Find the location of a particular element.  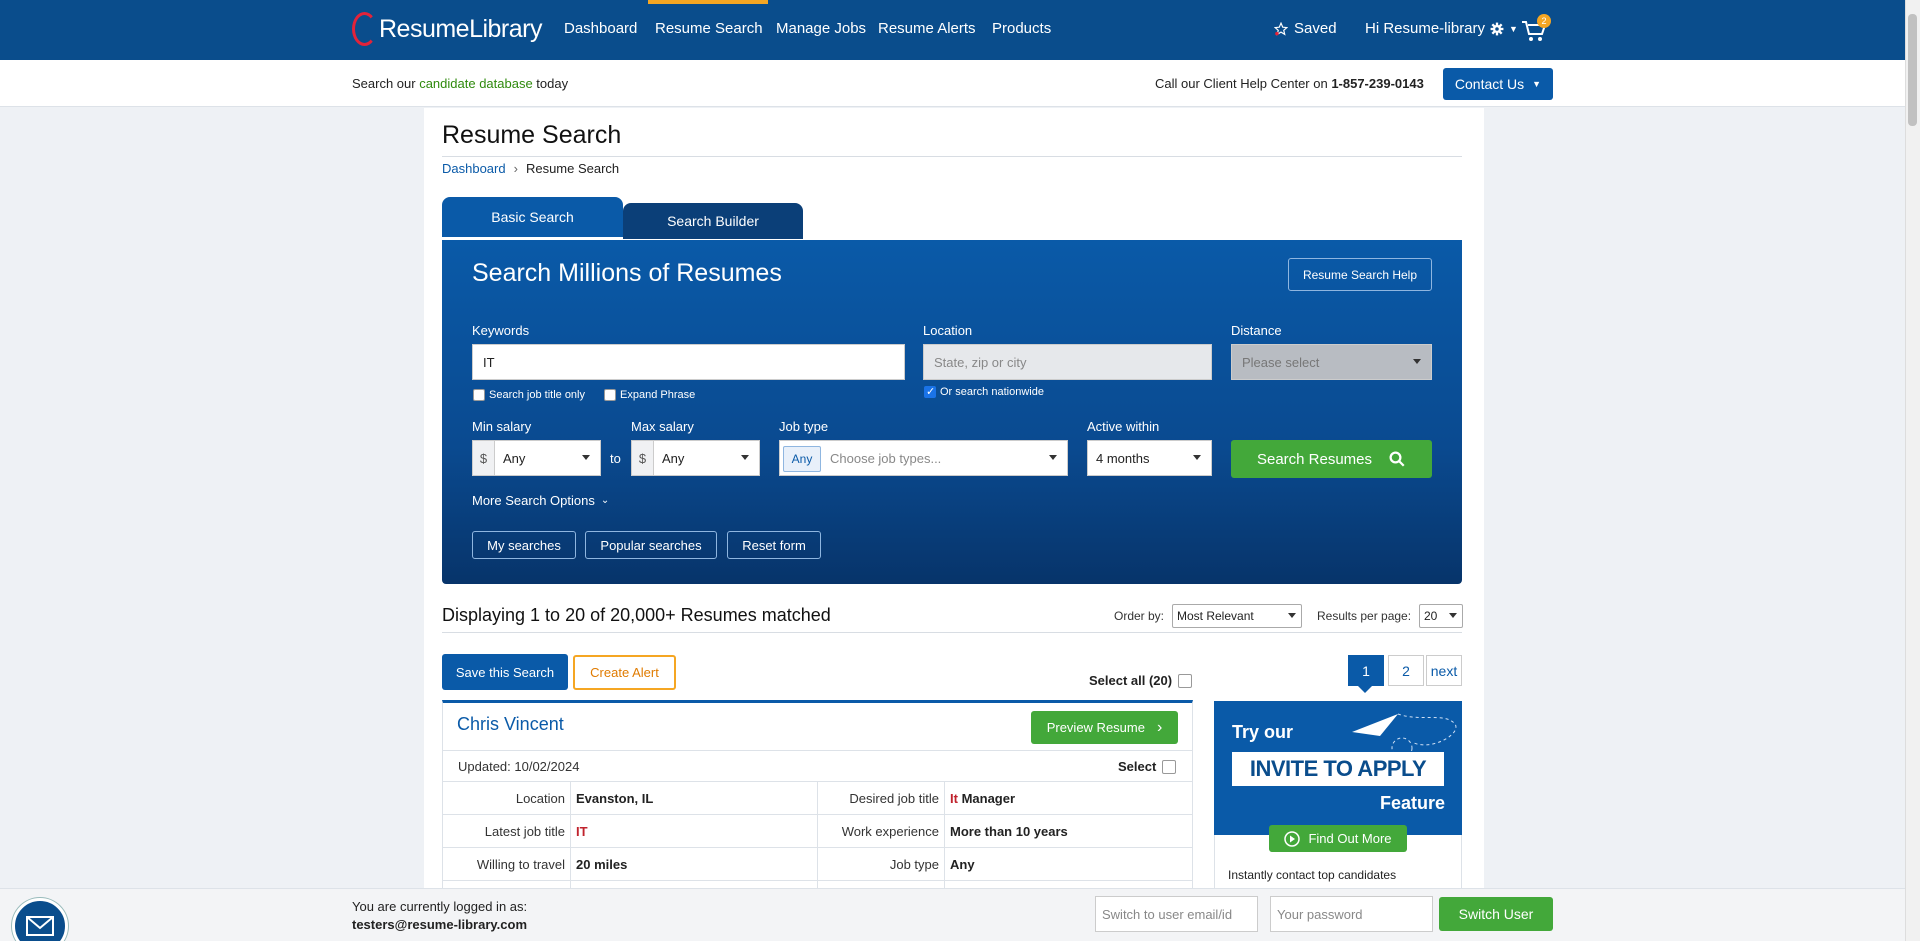

checkbox-box is located at coordinates (610, 395).